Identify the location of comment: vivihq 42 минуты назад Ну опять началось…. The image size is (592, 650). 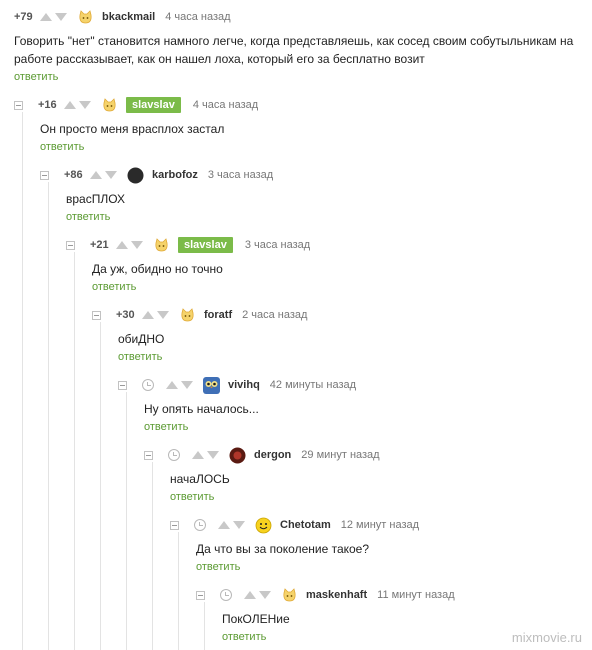
(351, 404).